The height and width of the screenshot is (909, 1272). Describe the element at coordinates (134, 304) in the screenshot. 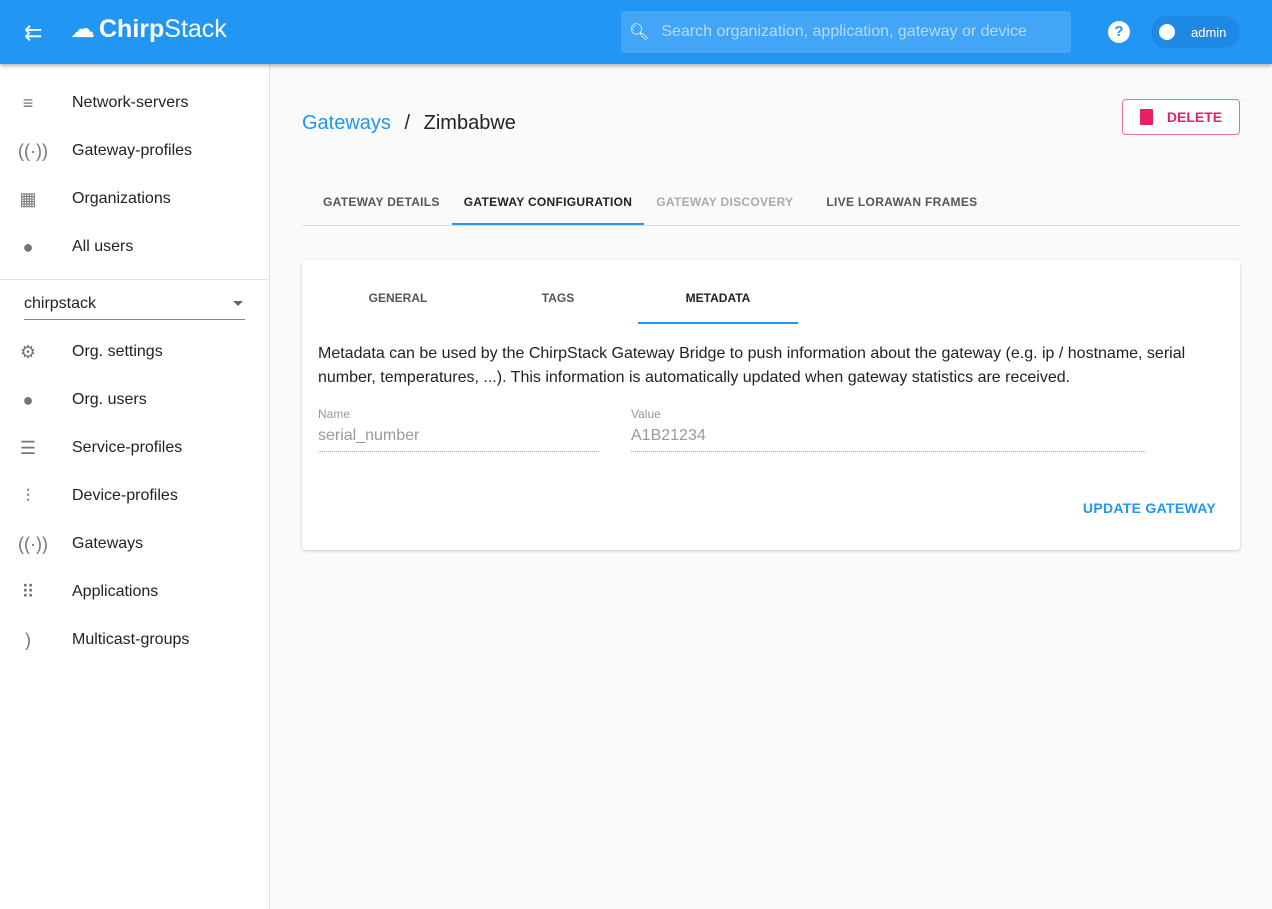

I see `organization-select: chirpstack` at that location.